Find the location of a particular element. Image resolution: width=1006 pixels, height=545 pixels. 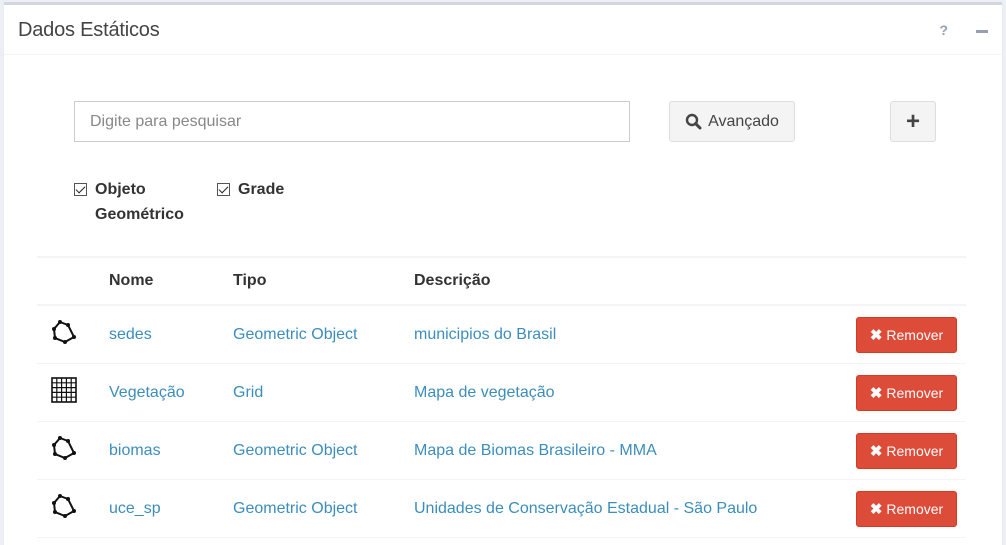

row-name-link: sedes is located at coordinates (130, 334).